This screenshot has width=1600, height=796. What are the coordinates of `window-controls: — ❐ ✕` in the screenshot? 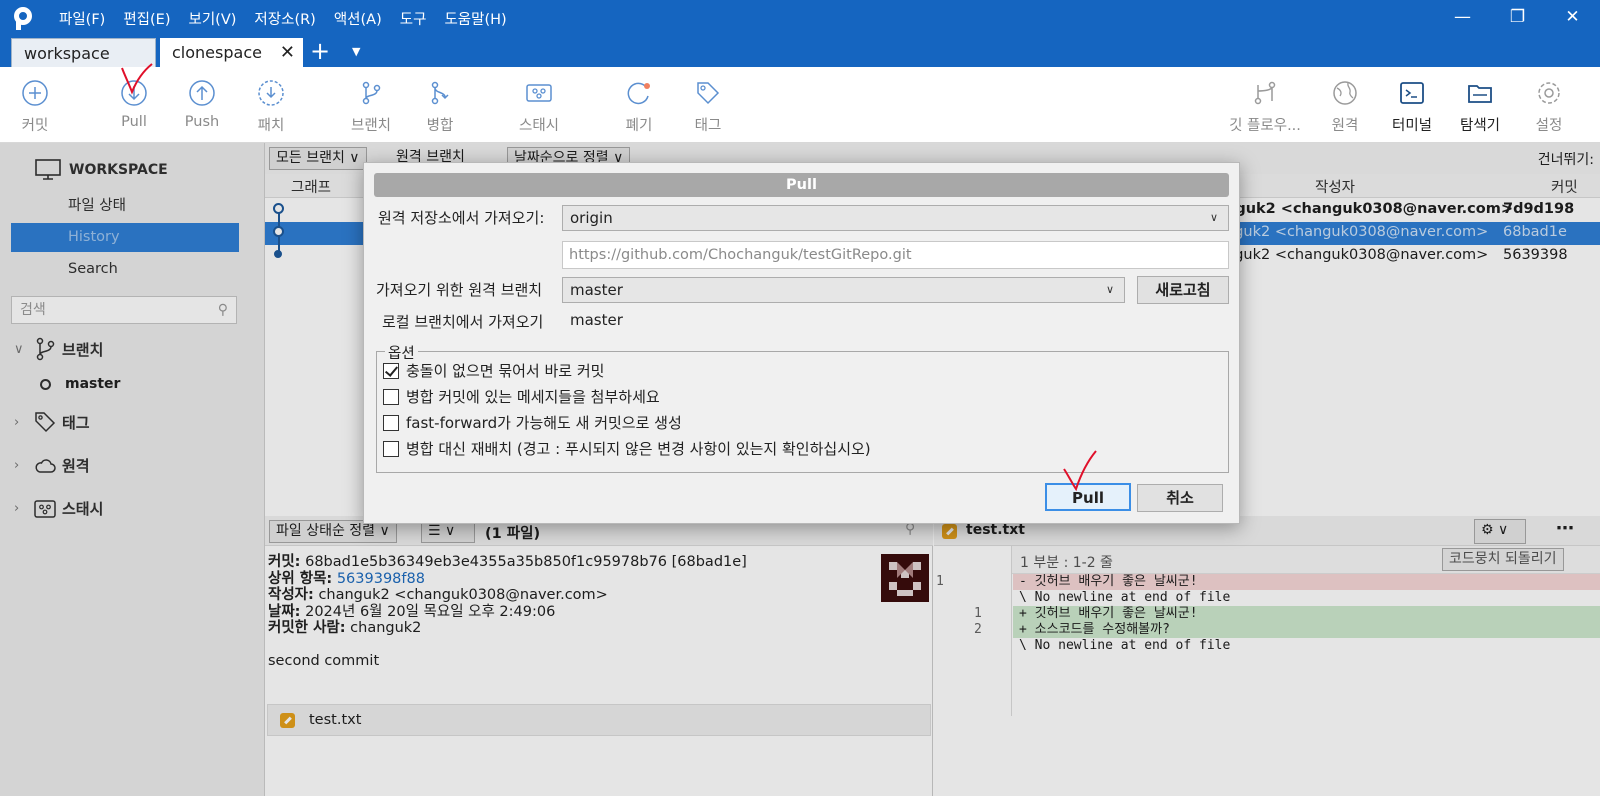 It's located at (1517, 18).